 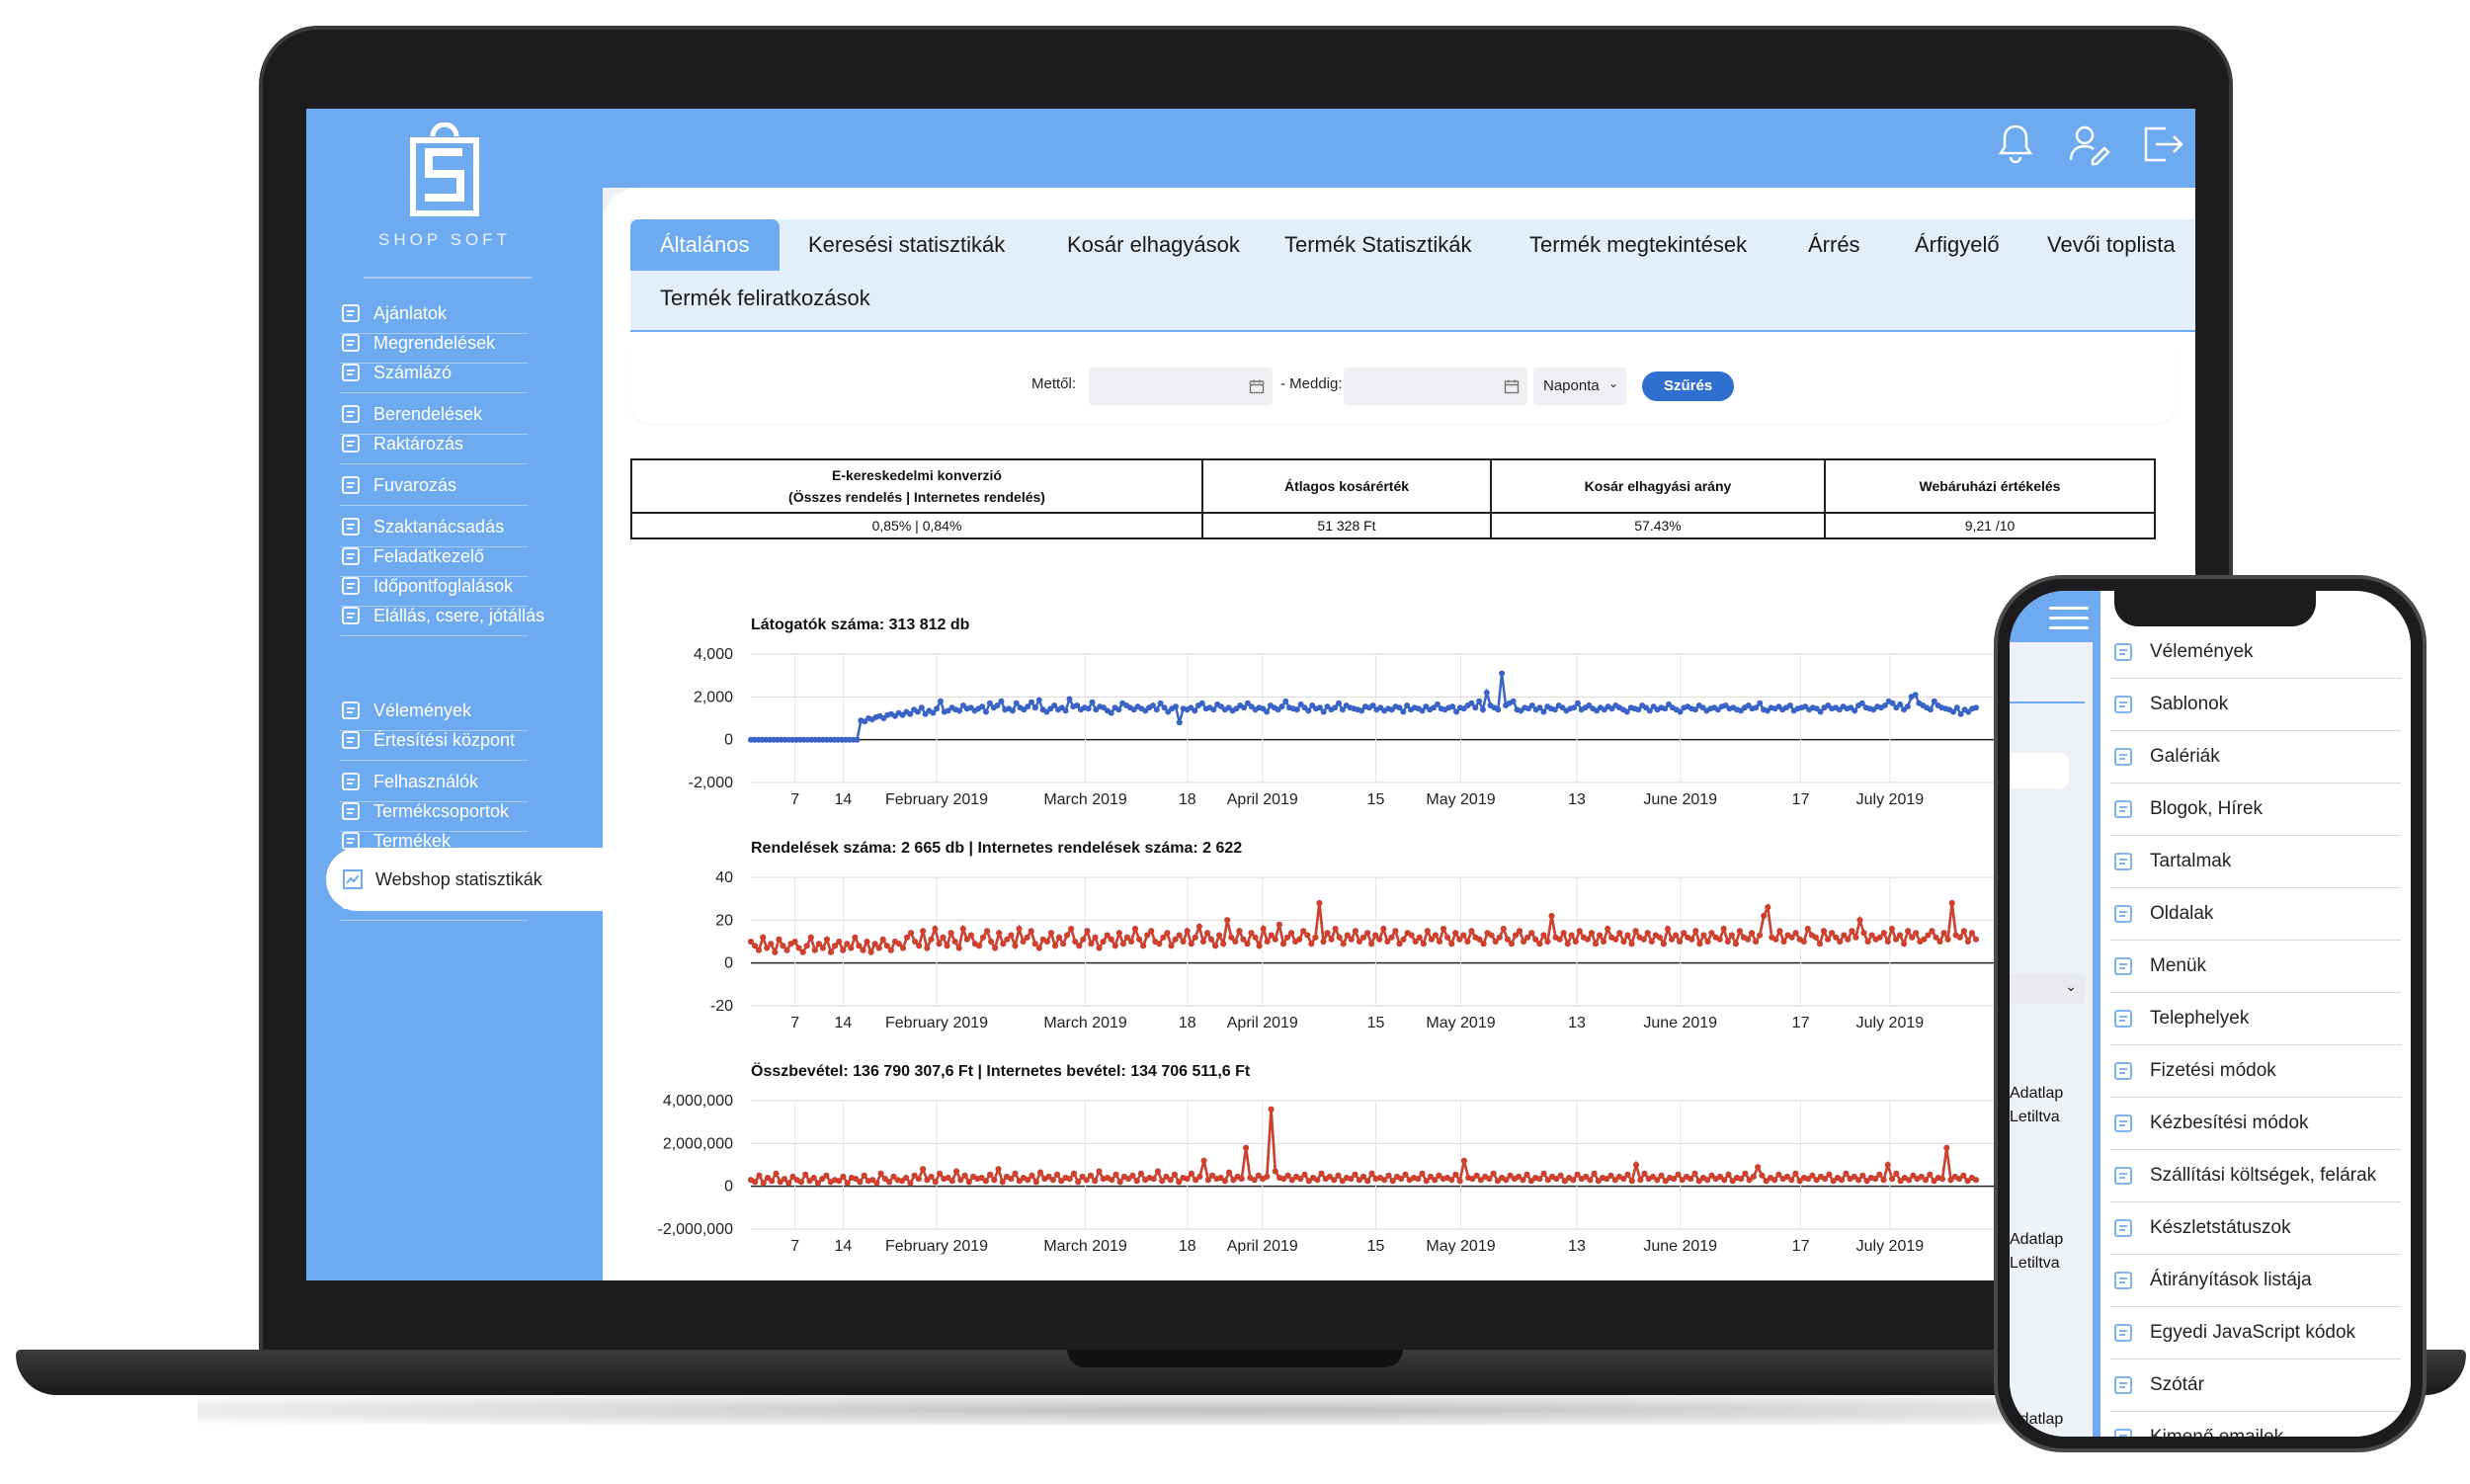 What do you see at coordinates (2255, 1281) in the screenshot?
I see `phone-menu-item-12: Átirányítások listája` at bounding box center [2255, 1281].